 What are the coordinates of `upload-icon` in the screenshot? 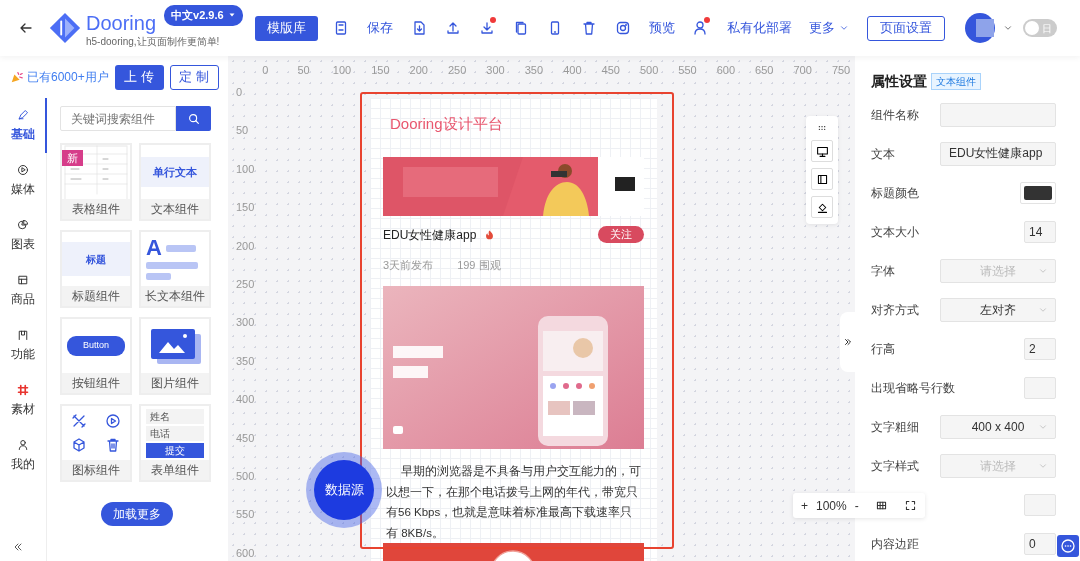 It's located at (452, 28).